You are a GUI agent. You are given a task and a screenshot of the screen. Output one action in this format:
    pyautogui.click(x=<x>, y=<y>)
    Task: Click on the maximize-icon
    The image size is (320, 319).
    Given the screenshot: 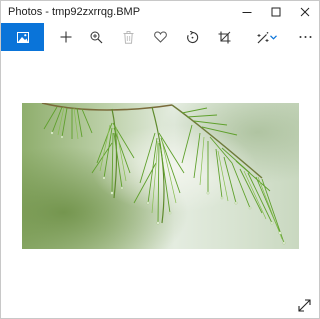 What is the action you would take?
    pyautogui.click(x=276, y=12)
    